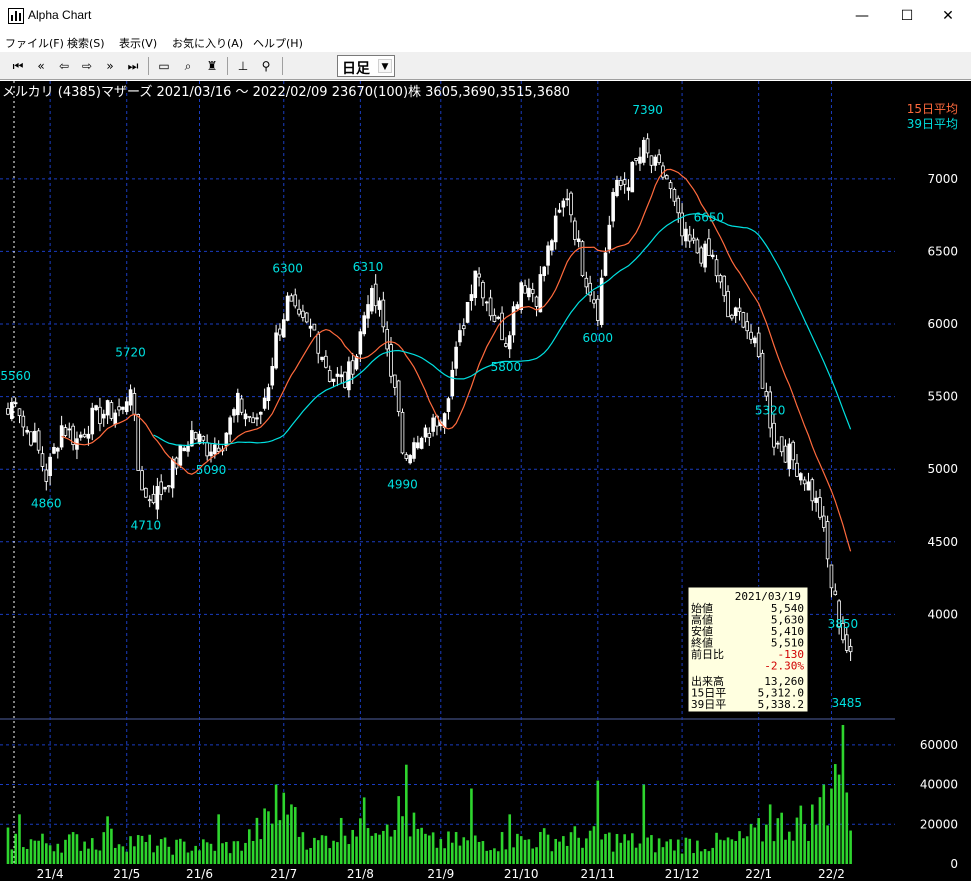 This screenshot has width=971, height=881. Describe the element at coordinates (207, 43) in the screenshot. I see `menu-favorites: お気に入り(A)` at that location.